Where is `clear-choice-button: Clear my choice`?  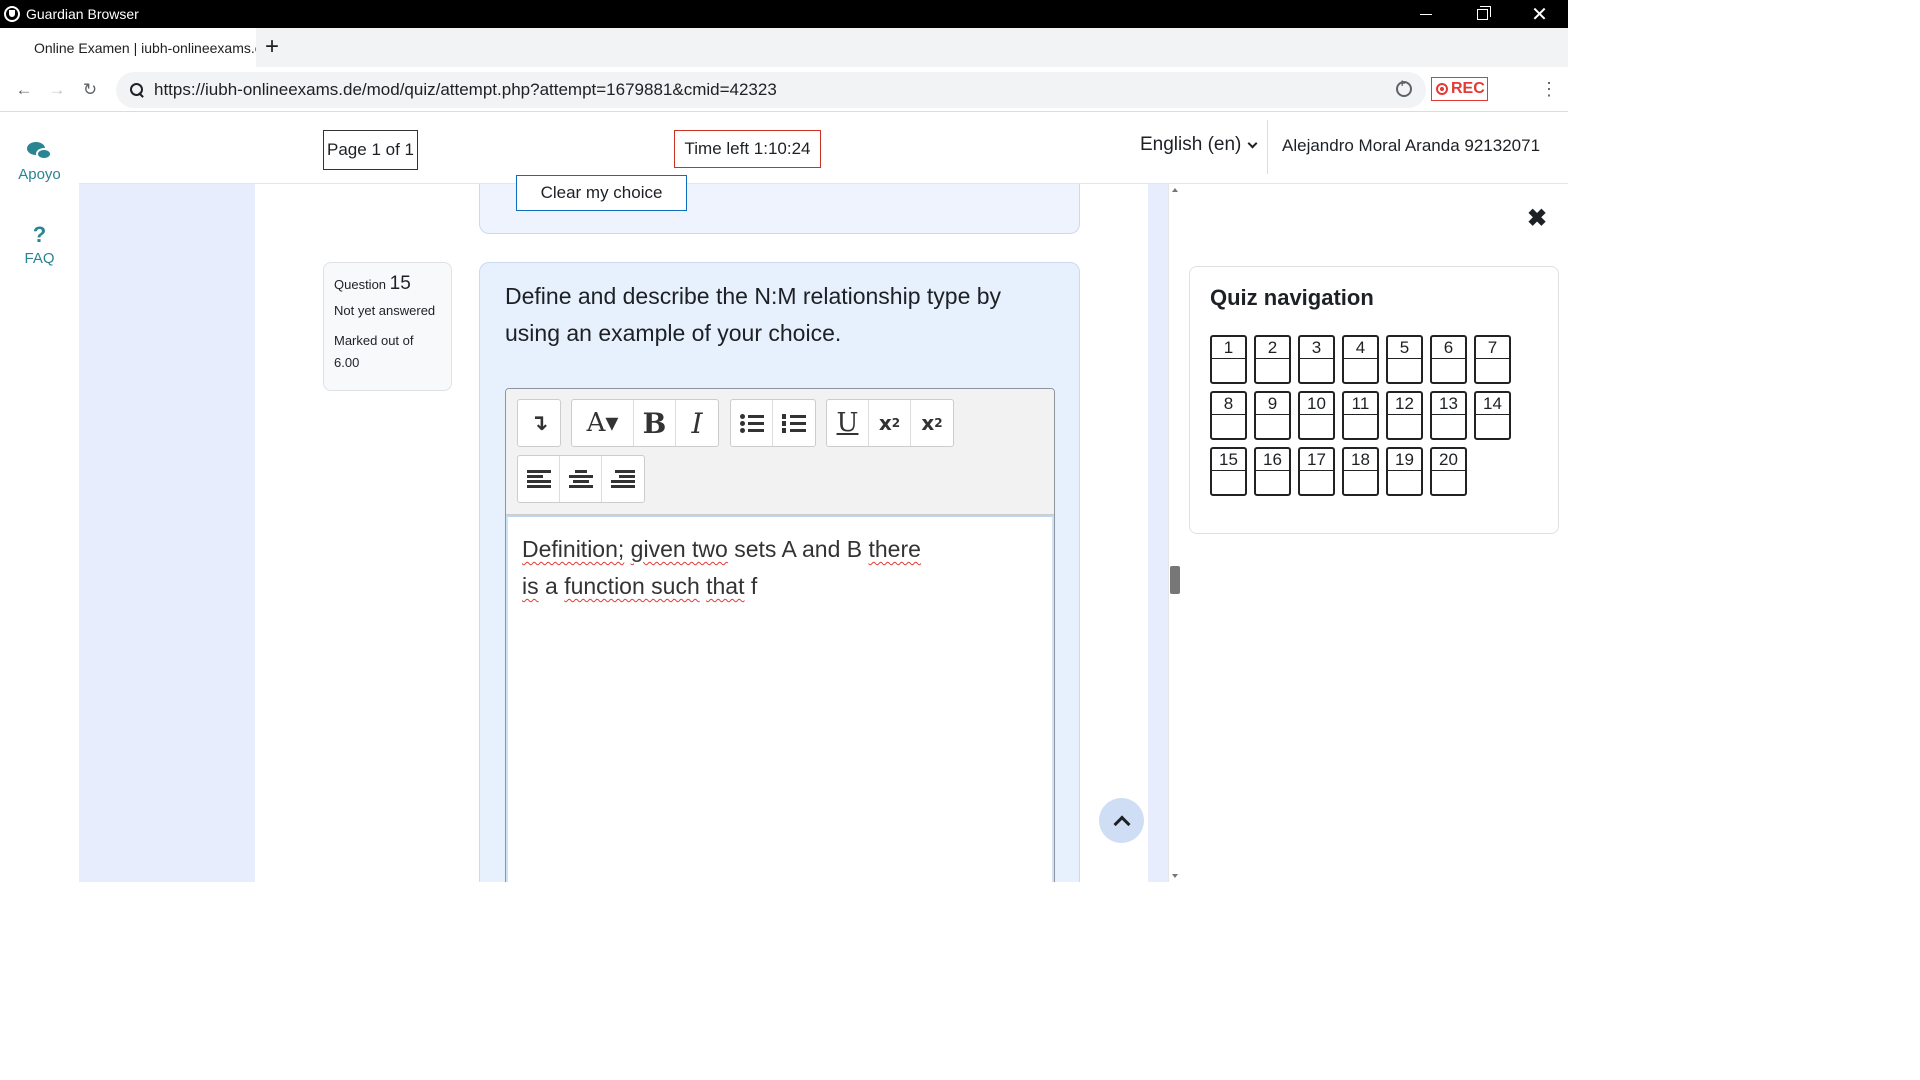
clear-choice-button: Clear my choice is located at coordinates (601, 193).